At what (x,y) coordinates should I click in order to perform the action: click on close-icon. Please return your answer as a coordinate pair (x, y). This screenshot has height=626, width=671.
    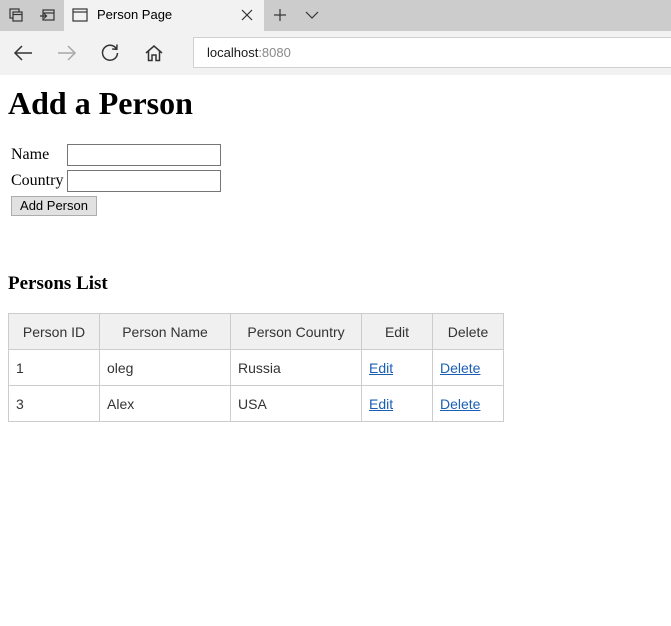
    Looking at the image, I should click on (247, 17).